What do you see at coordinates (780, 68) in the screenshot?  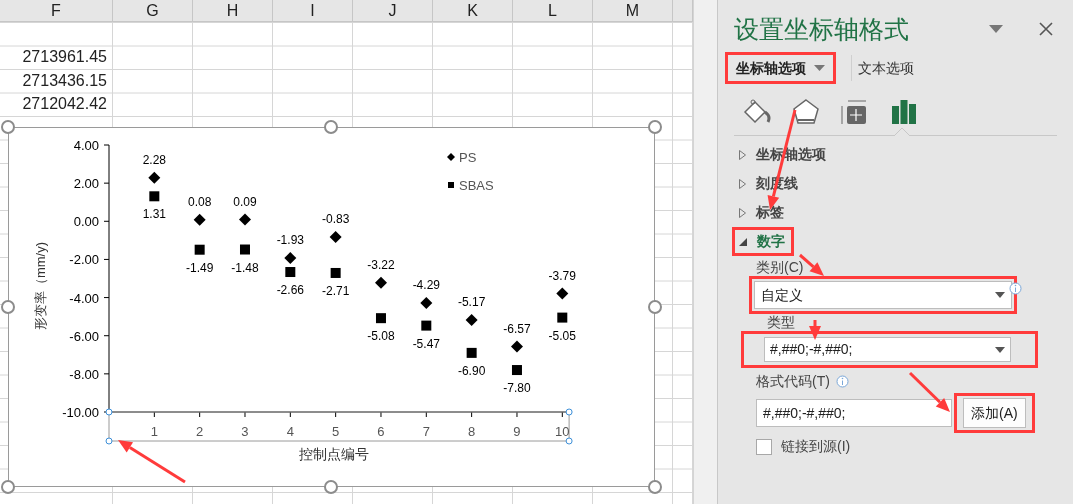 I see `options-tab: 坐标轴选项` at bounding box center [780, 68].